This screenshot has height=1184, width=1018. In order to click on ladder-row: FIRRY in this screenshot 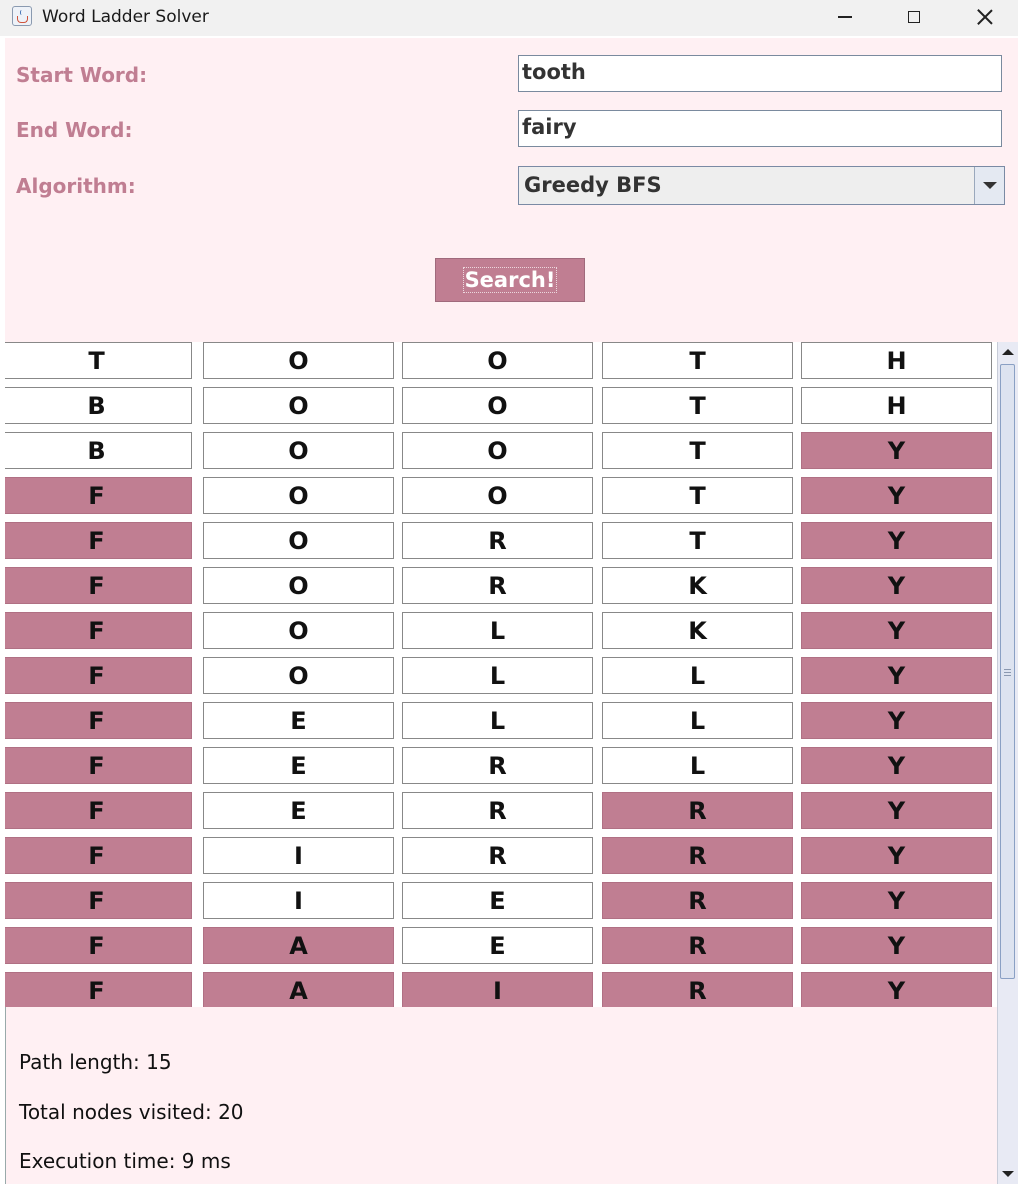, I will do `click(501, 855)`.